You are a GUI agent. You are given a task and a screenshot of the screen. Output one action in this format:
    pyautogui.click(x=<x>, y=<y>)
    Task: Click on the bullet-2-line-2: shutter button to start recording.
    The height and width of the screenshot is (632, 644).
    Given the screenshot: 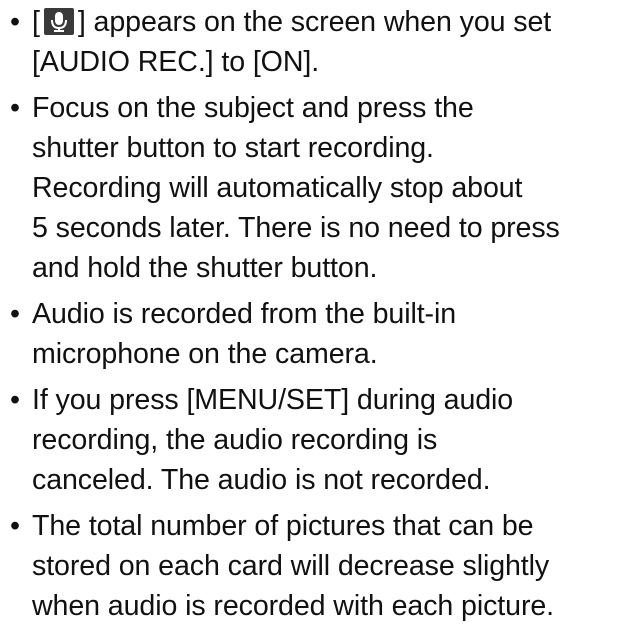 What is the action you would take?
    pyautogui.click(x=233, y=148)
    